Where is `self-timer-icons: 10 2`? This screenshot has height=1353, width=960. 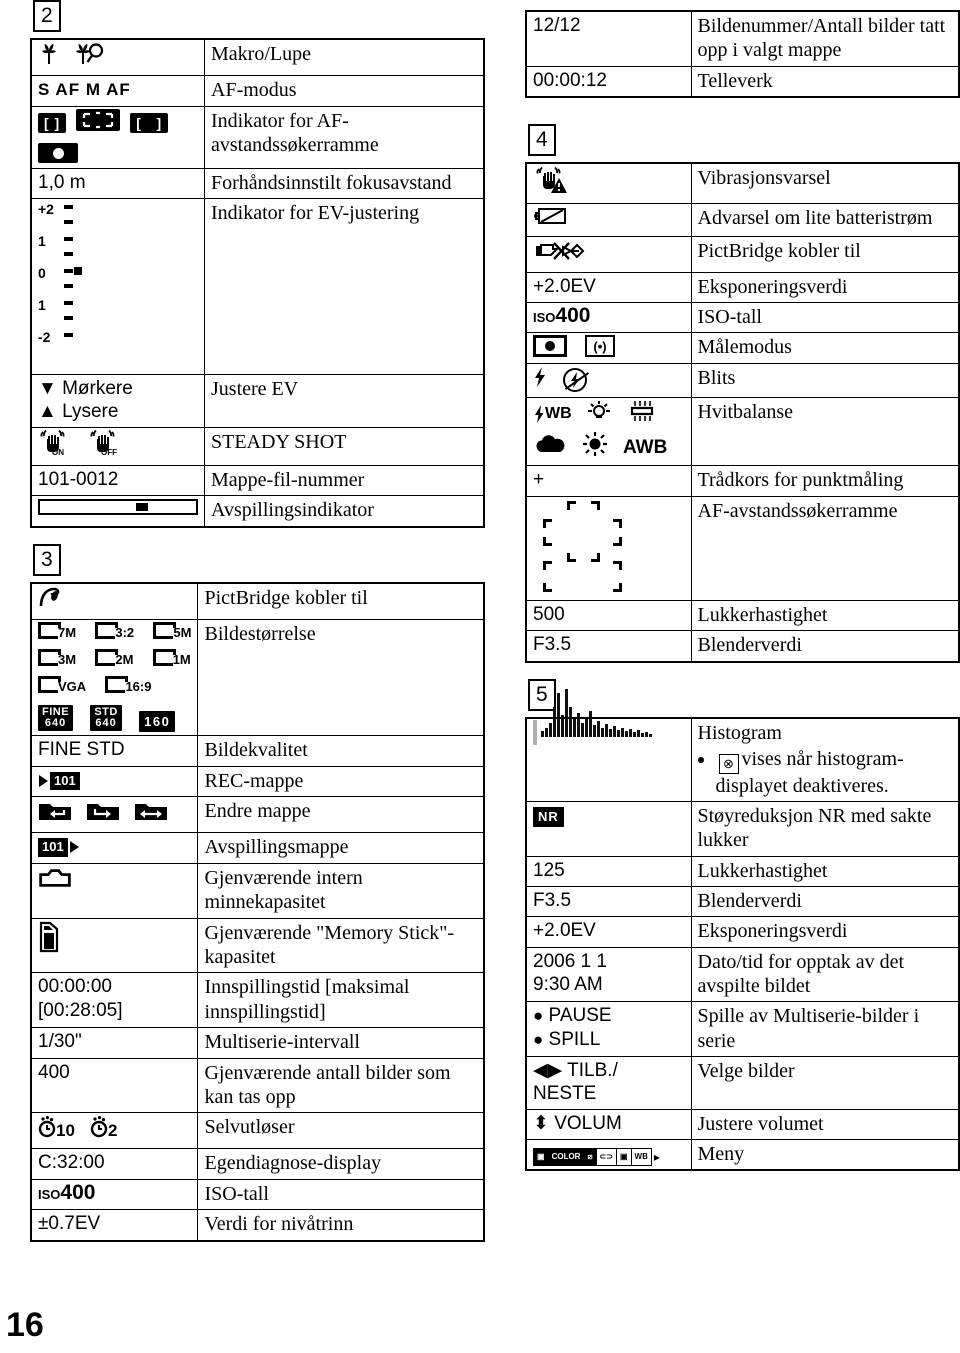
self-timer-icons: 10 2 is located at coordinates (114, 1130).